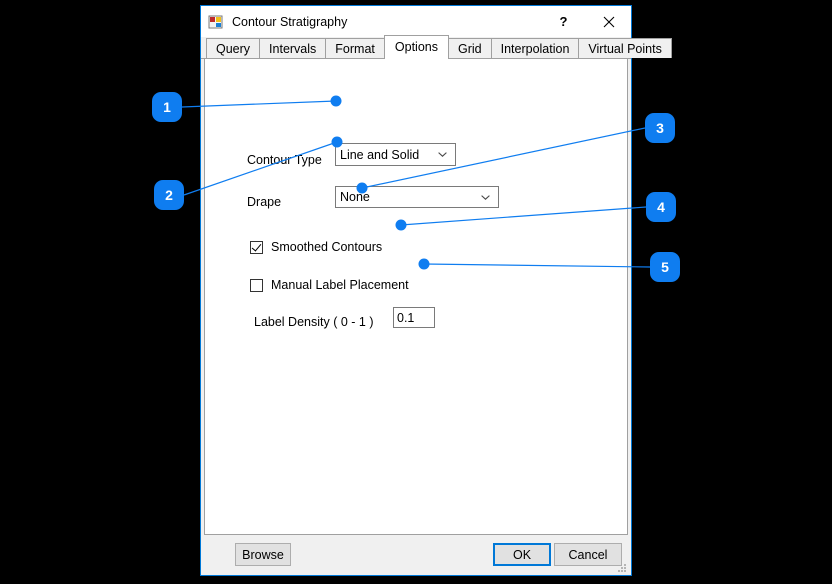 Image resolution: width=832 pixels, height=584 pixels. I want to click on dialog-button-bar: Browse OK Cancel, so click(416, 555).